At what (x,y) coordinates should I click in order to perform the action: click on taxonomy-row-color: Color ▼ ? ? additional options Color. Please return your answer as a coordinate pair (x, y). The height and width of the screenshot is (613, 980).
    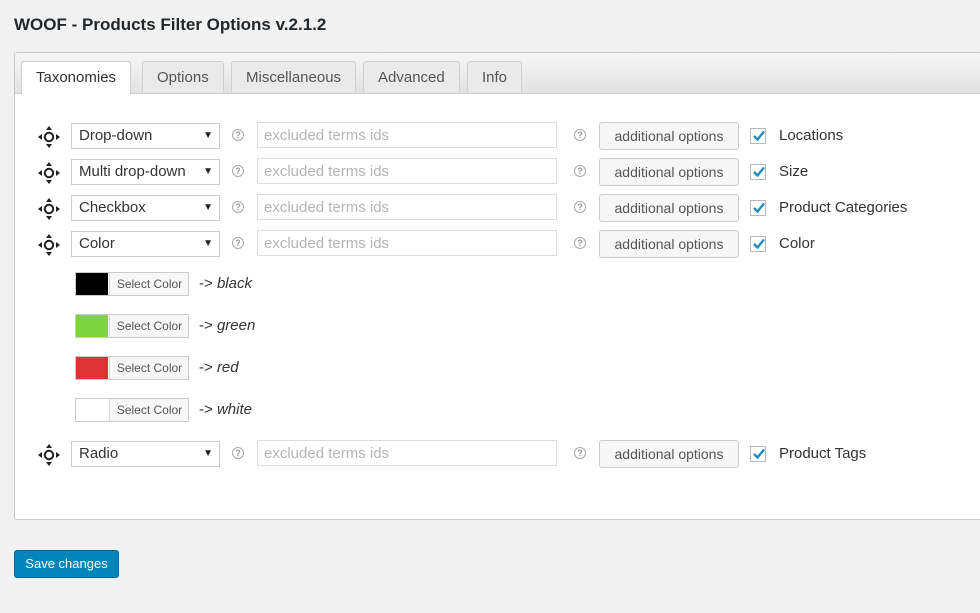
    Looking at the image, I should click on (497, 244).